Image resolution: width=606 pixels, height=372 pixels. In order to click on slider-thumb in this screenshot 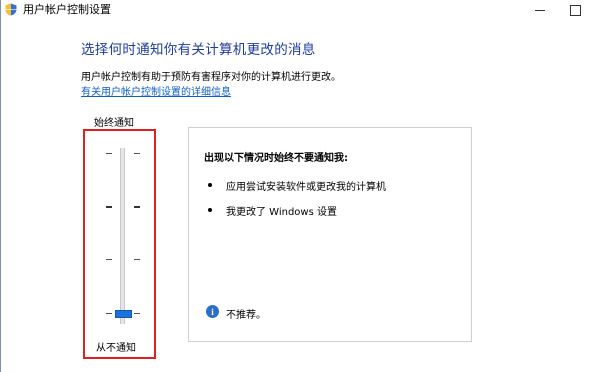, I will do `click(123, 314)`.